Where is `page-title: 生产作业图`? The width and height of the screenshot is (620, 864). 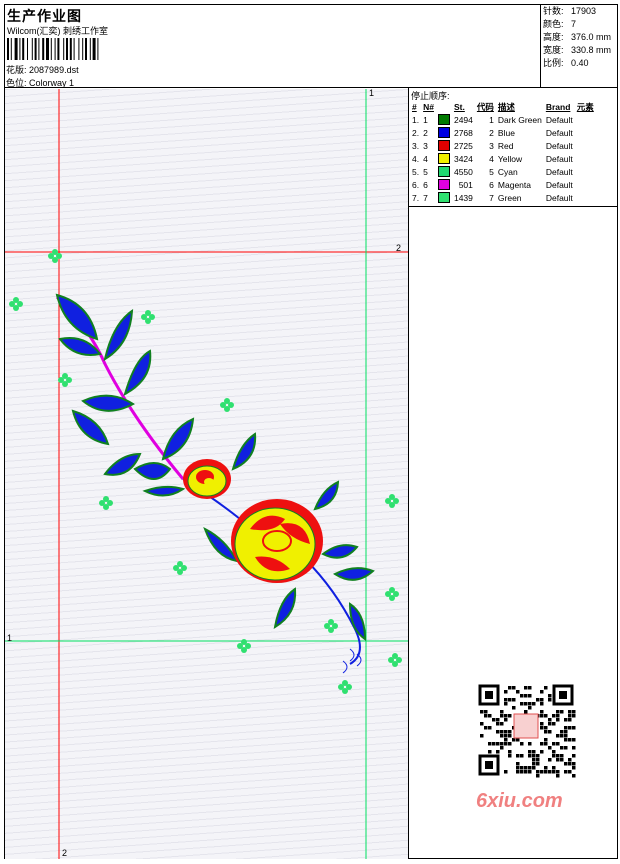
page-title: 生产作业图 is located at coordinates (44, 16).